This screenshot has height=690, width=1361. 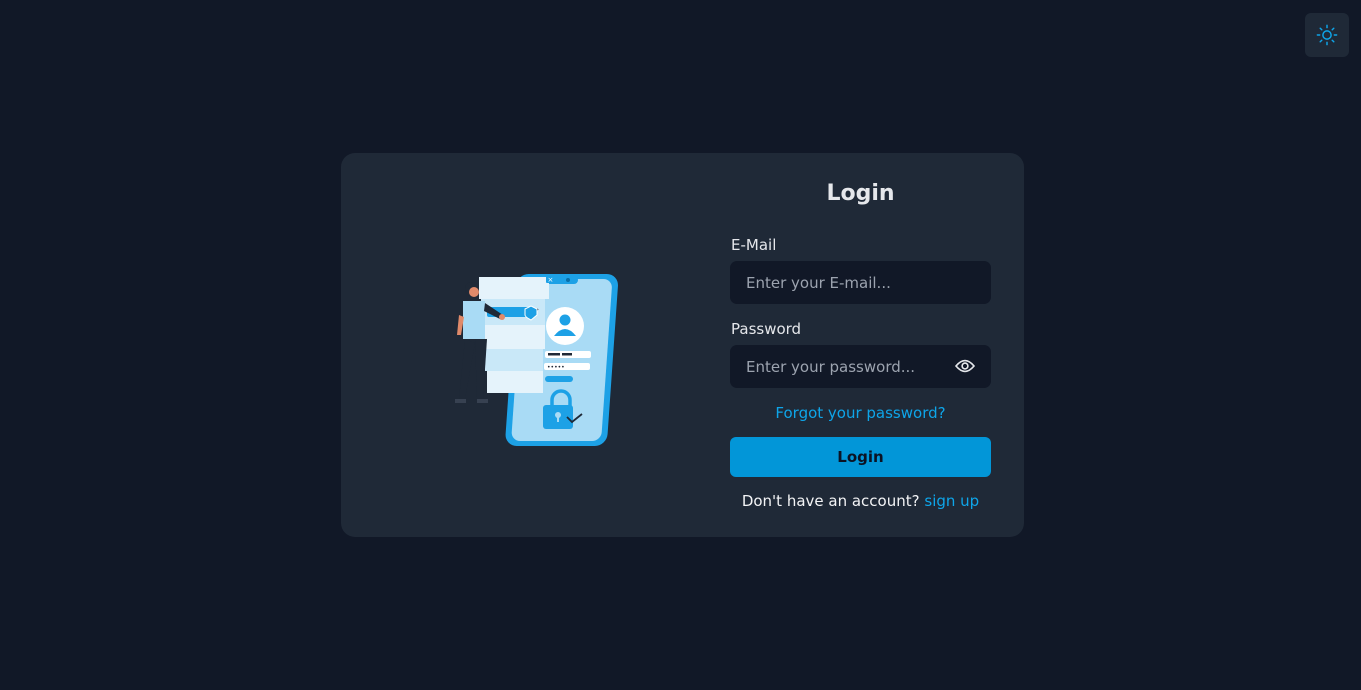 What do you see at coordinates (766, 329) in the screenshot?
I see `password-label: Password` at bounding box center [766, 329].